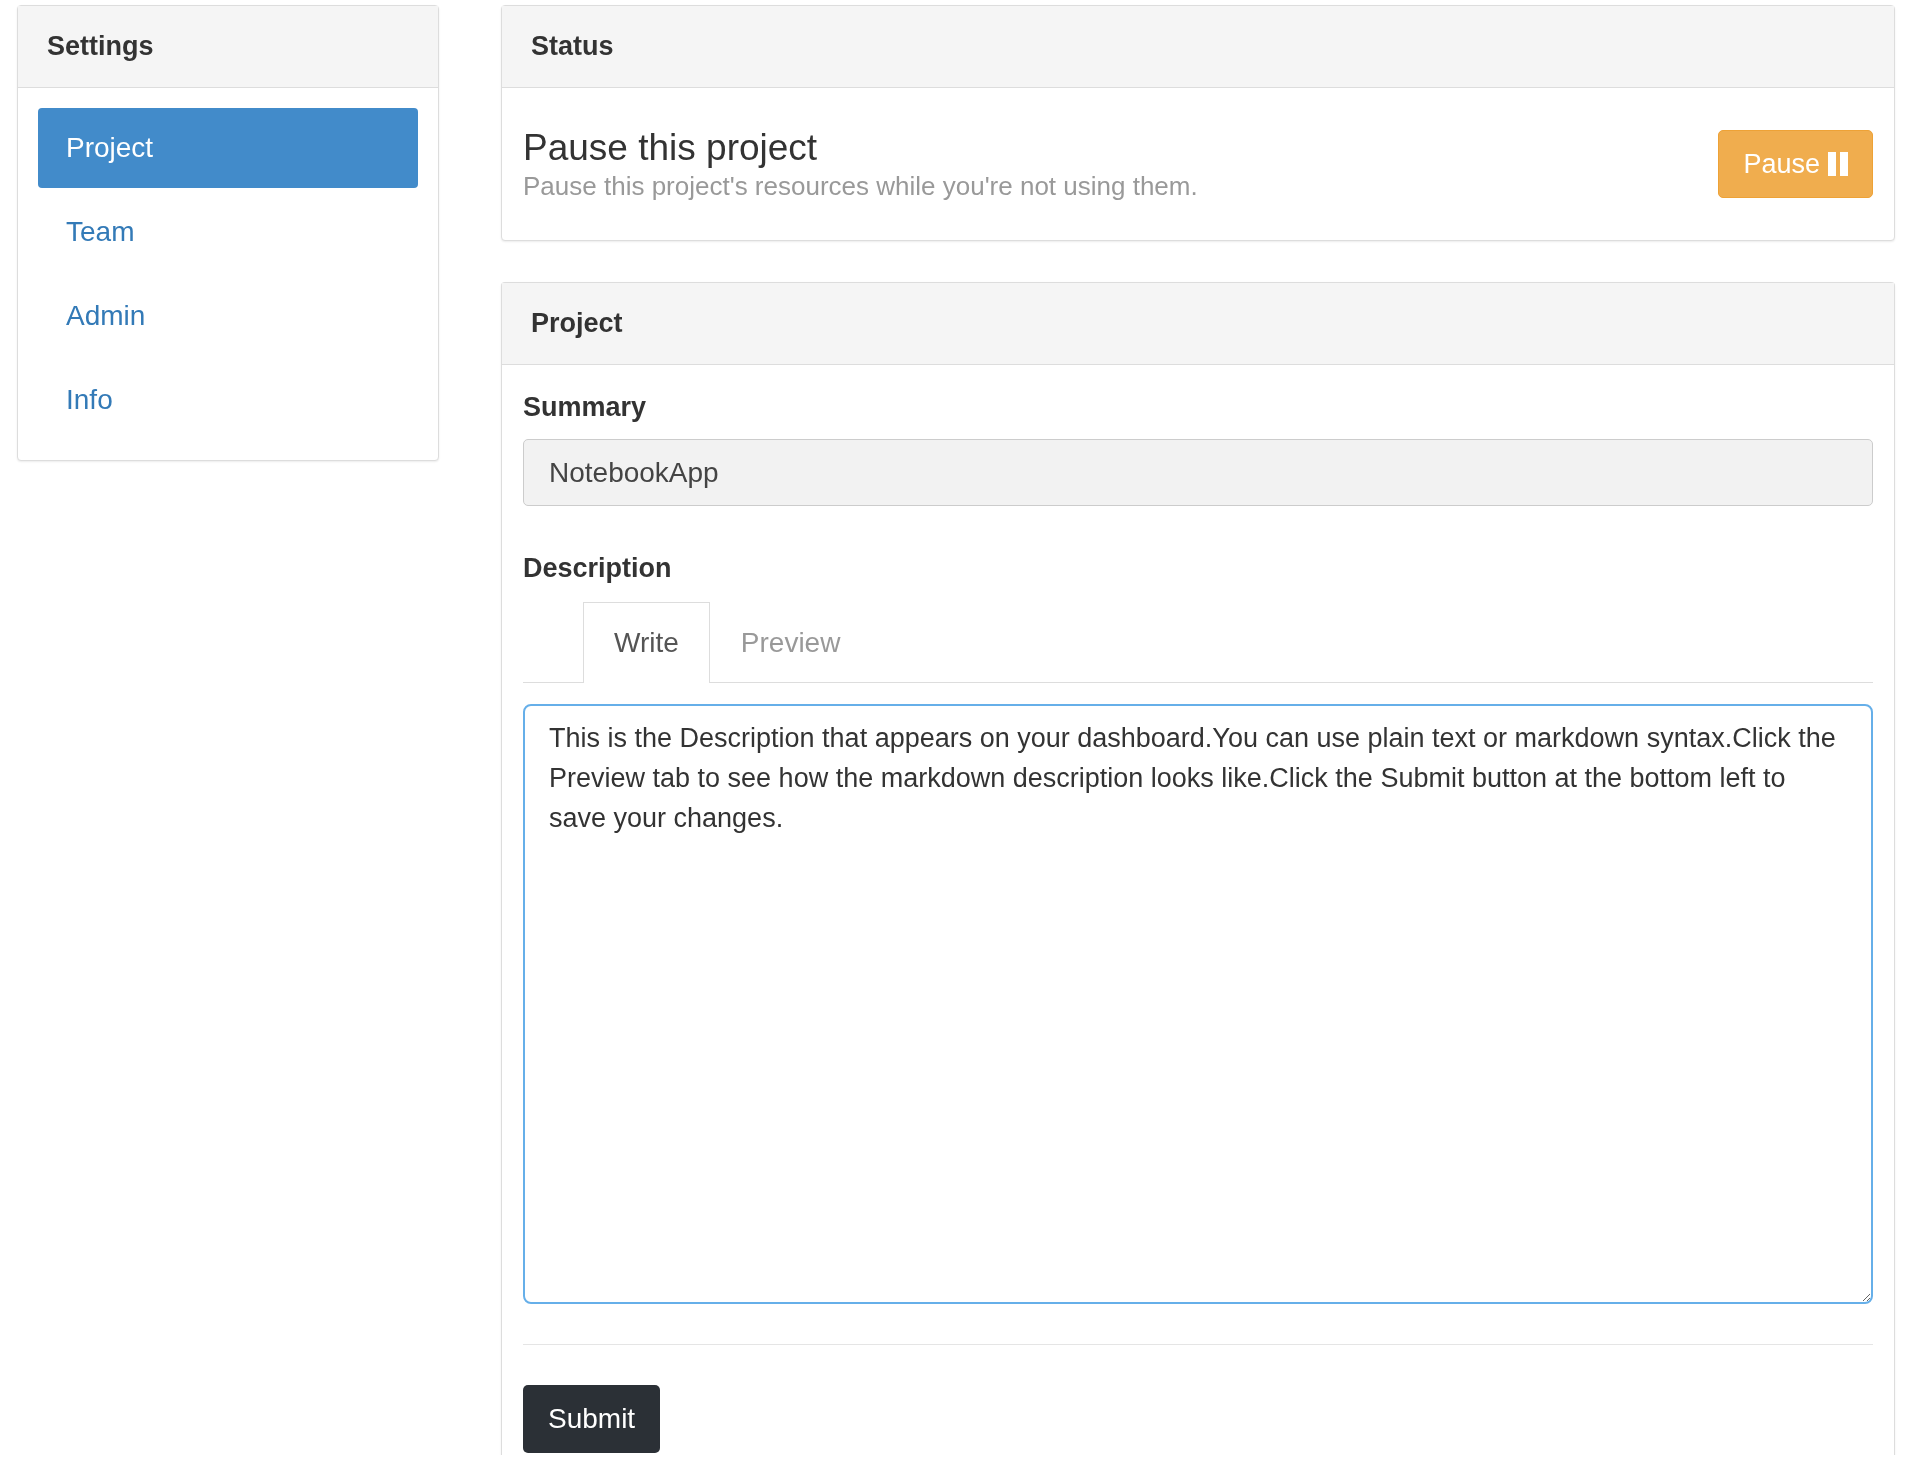  I want to click on tab: Write, so click(646, 642).